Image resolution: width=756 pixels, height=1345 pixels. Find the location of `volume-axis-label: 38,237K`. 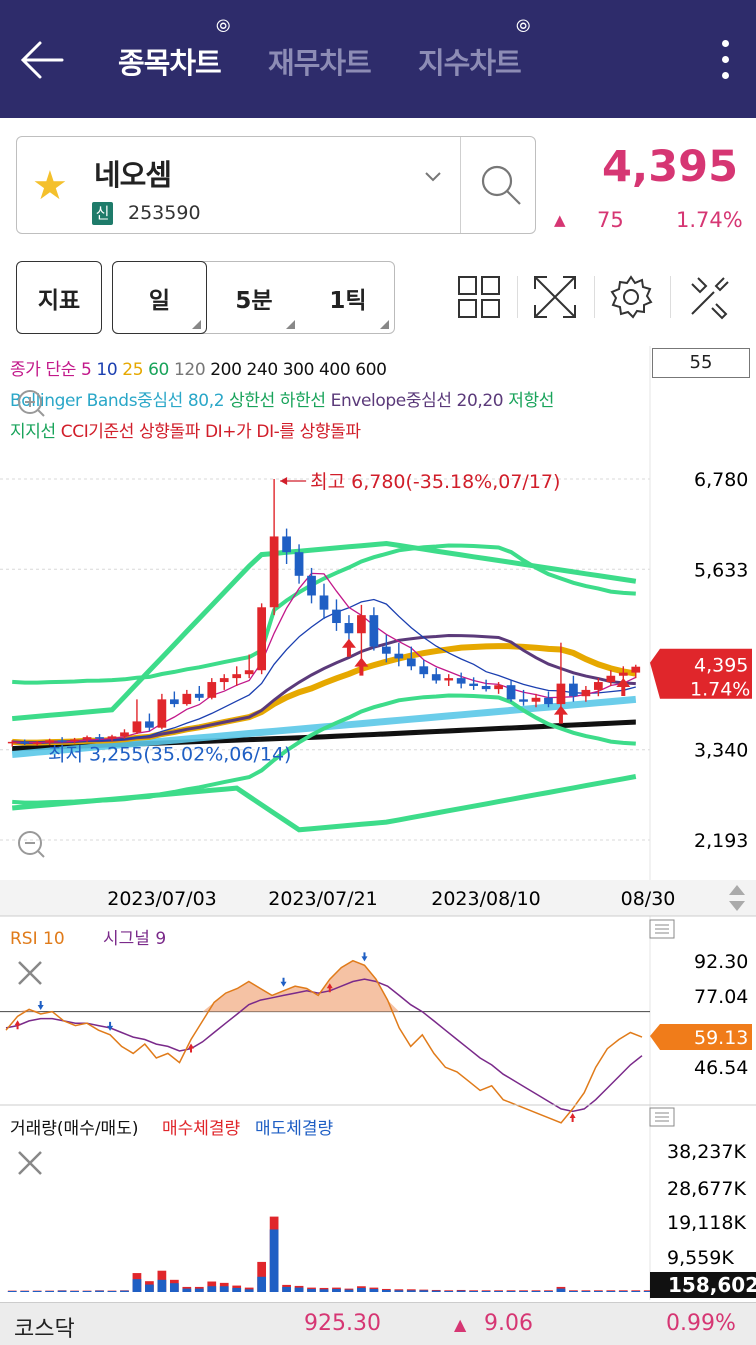

volume-axis-label: 38,237K is located at coordinates (706, 1152).